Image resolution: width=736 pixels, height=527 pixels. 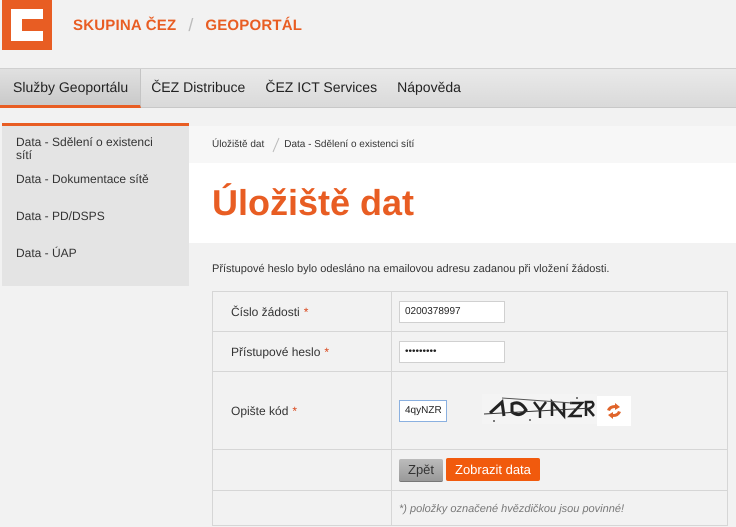 I want to click on breadcrumb-link: Data - Sdělení o existenci sítí, so click(x=349, y=144).